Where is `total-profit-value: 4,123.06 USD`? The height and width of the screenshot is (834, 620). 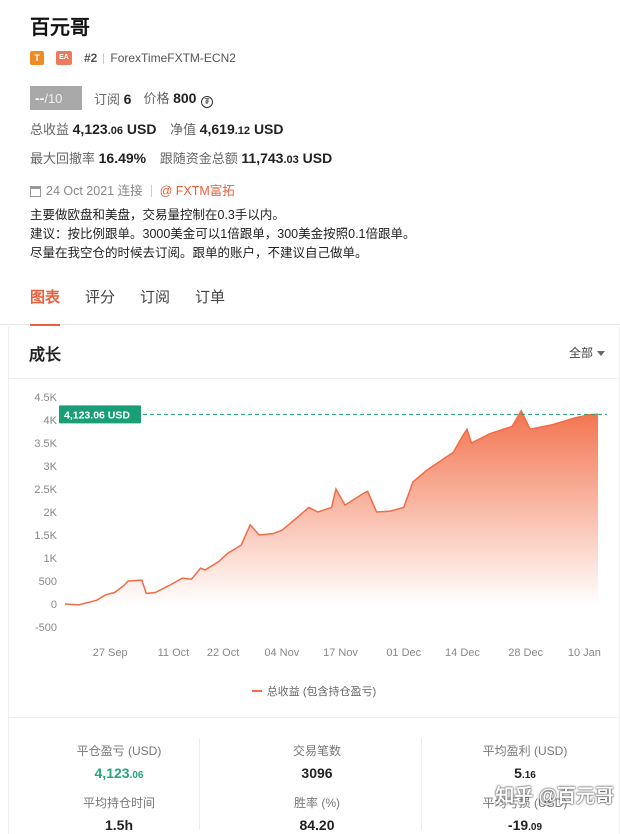
total-profit-value: 4,123.06 USD is located at coordinates (115, 129).